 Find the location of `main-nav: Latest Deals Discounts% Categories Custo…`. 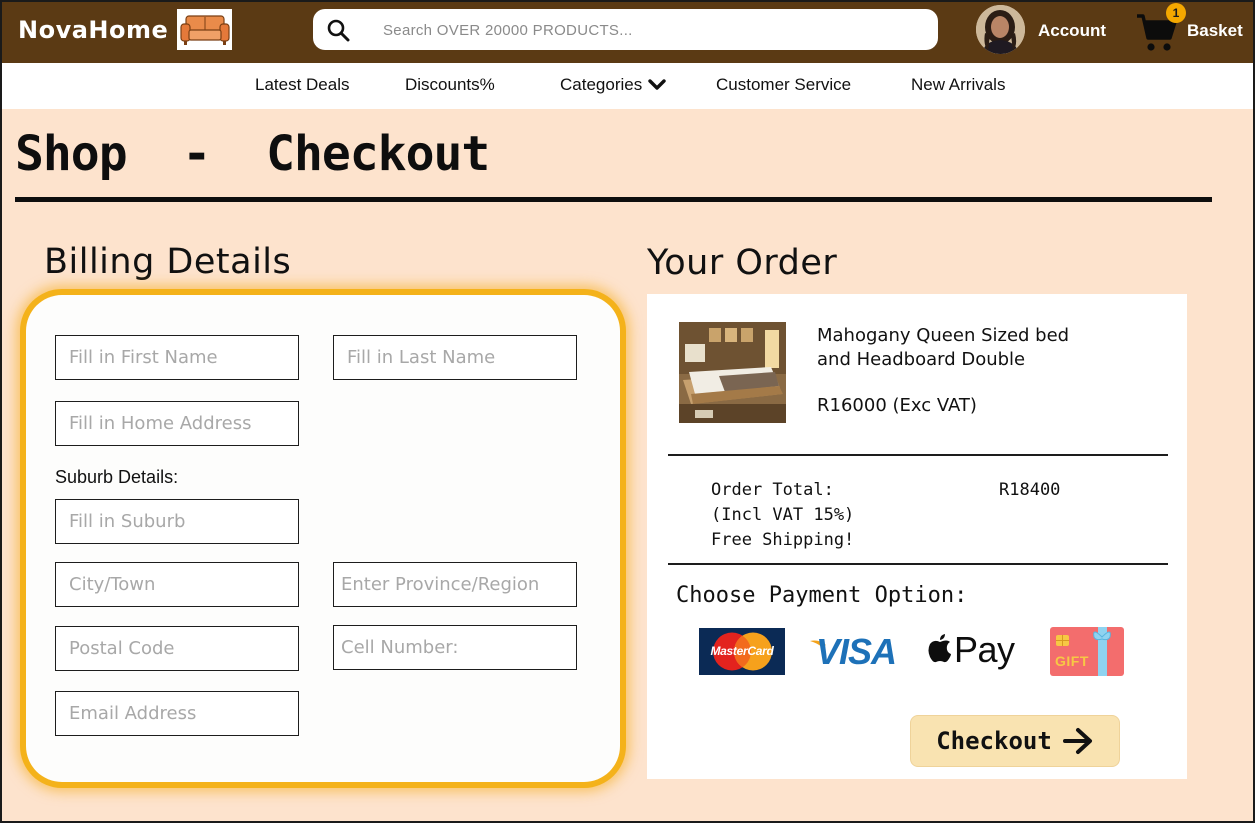

main-nav: Latest Deals Discounts% Categories Custo… is located at coordinates (627, 86).